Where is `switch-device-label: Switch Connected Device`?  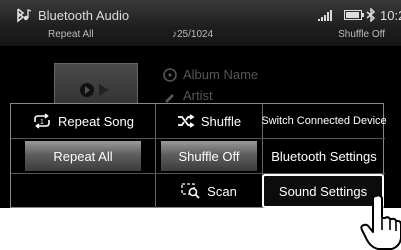
switch-device-label: Switch Connected Device is located at coordinates (324, 121).